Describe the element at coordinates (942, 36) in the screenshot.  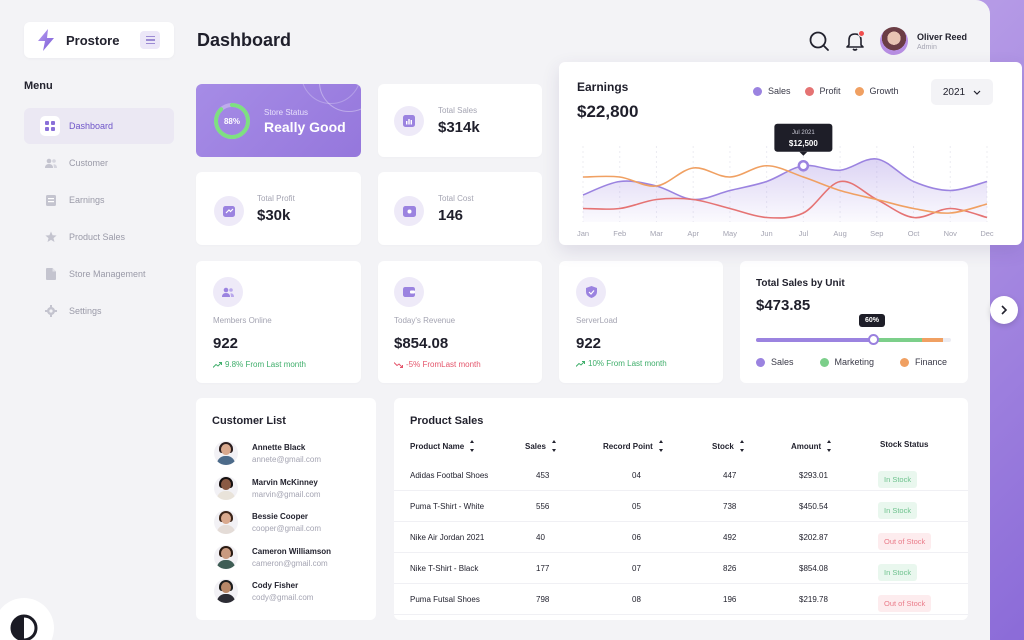
I see `user-name: Oliver Reed` at that location.